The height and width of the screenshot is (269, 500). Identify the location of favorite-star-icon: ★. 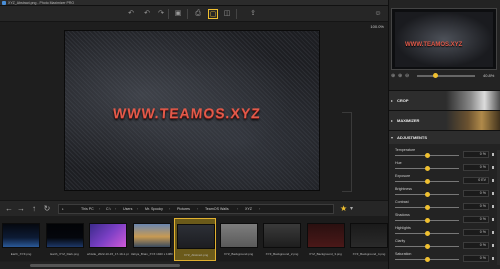
(343, 209).